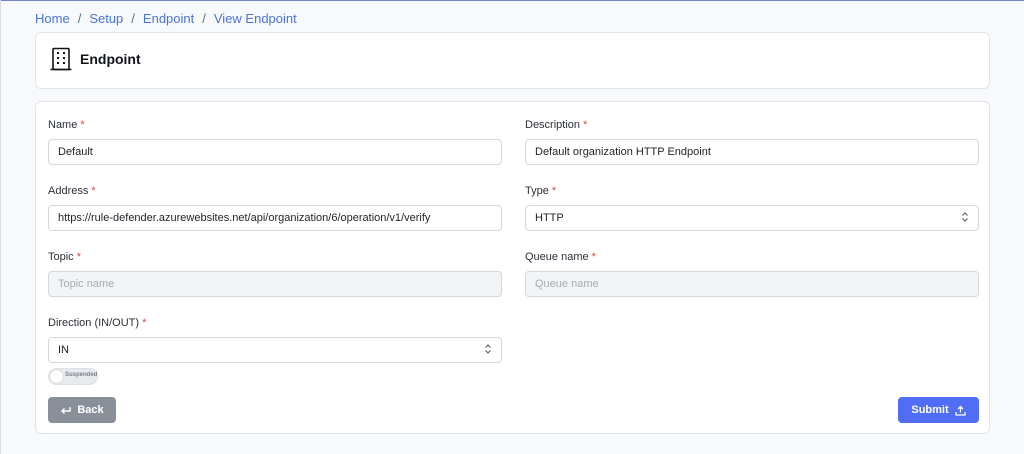 The width and height of the screenshot is (1024, 454). I want to click on name-field-group: Name * Default, so click(275, 141).